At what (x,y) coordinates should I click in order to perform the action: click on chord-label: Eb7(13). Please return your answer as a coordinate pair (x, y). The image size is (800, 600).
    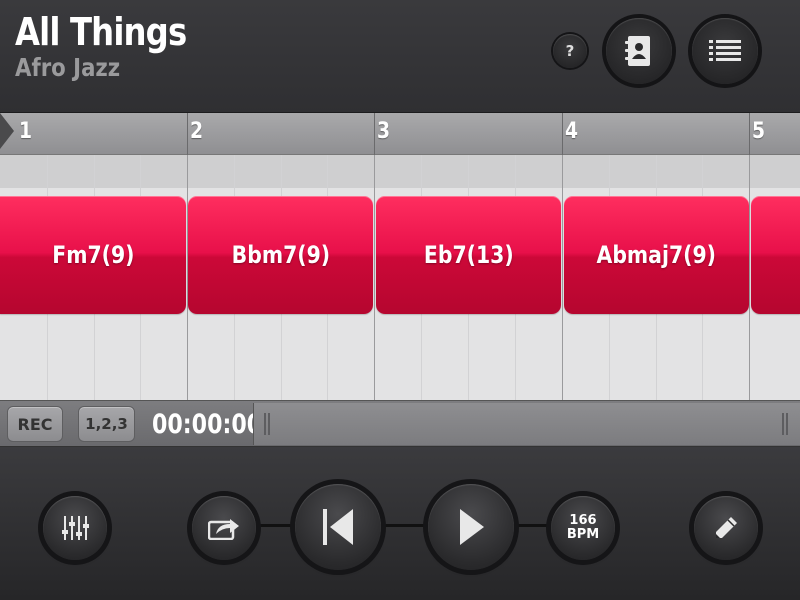
    Looking at the image, I should click on (468, 255).